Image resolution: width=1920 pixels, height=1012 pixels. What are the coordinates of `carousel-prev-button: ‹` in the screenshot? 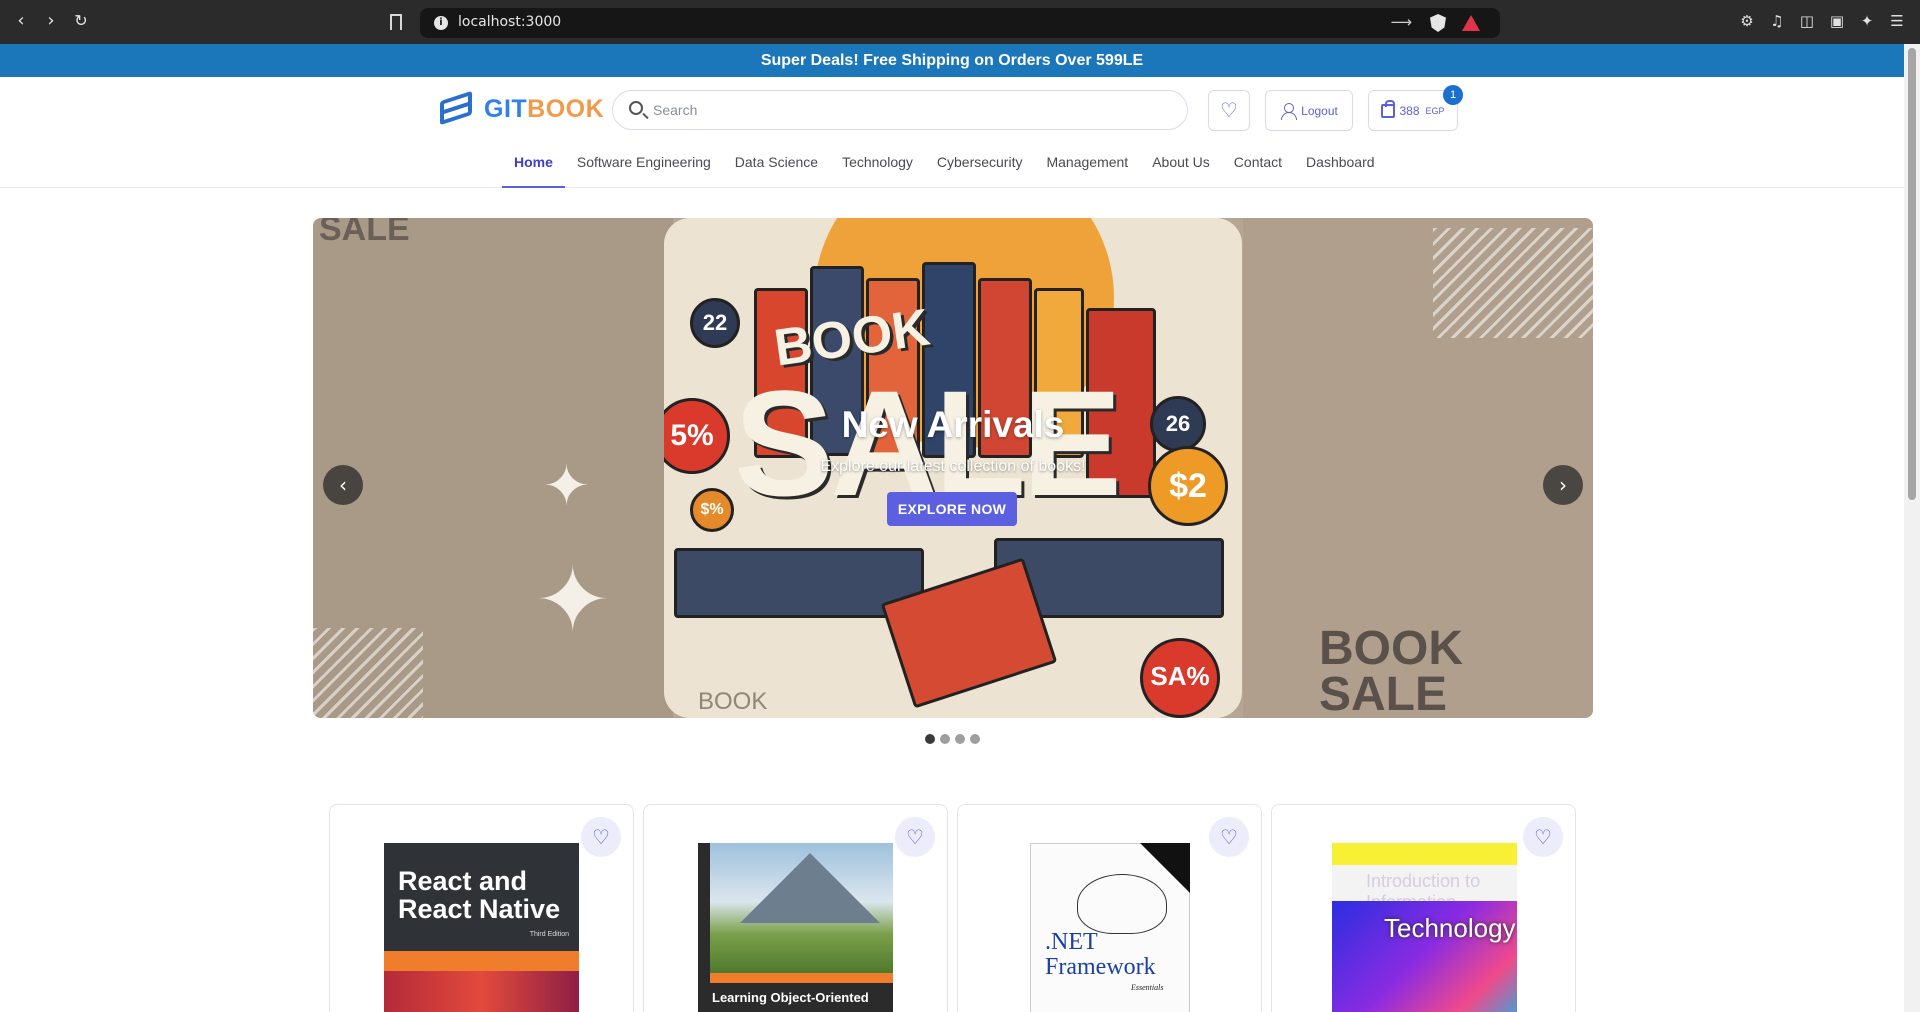 It's located at (343, 485).